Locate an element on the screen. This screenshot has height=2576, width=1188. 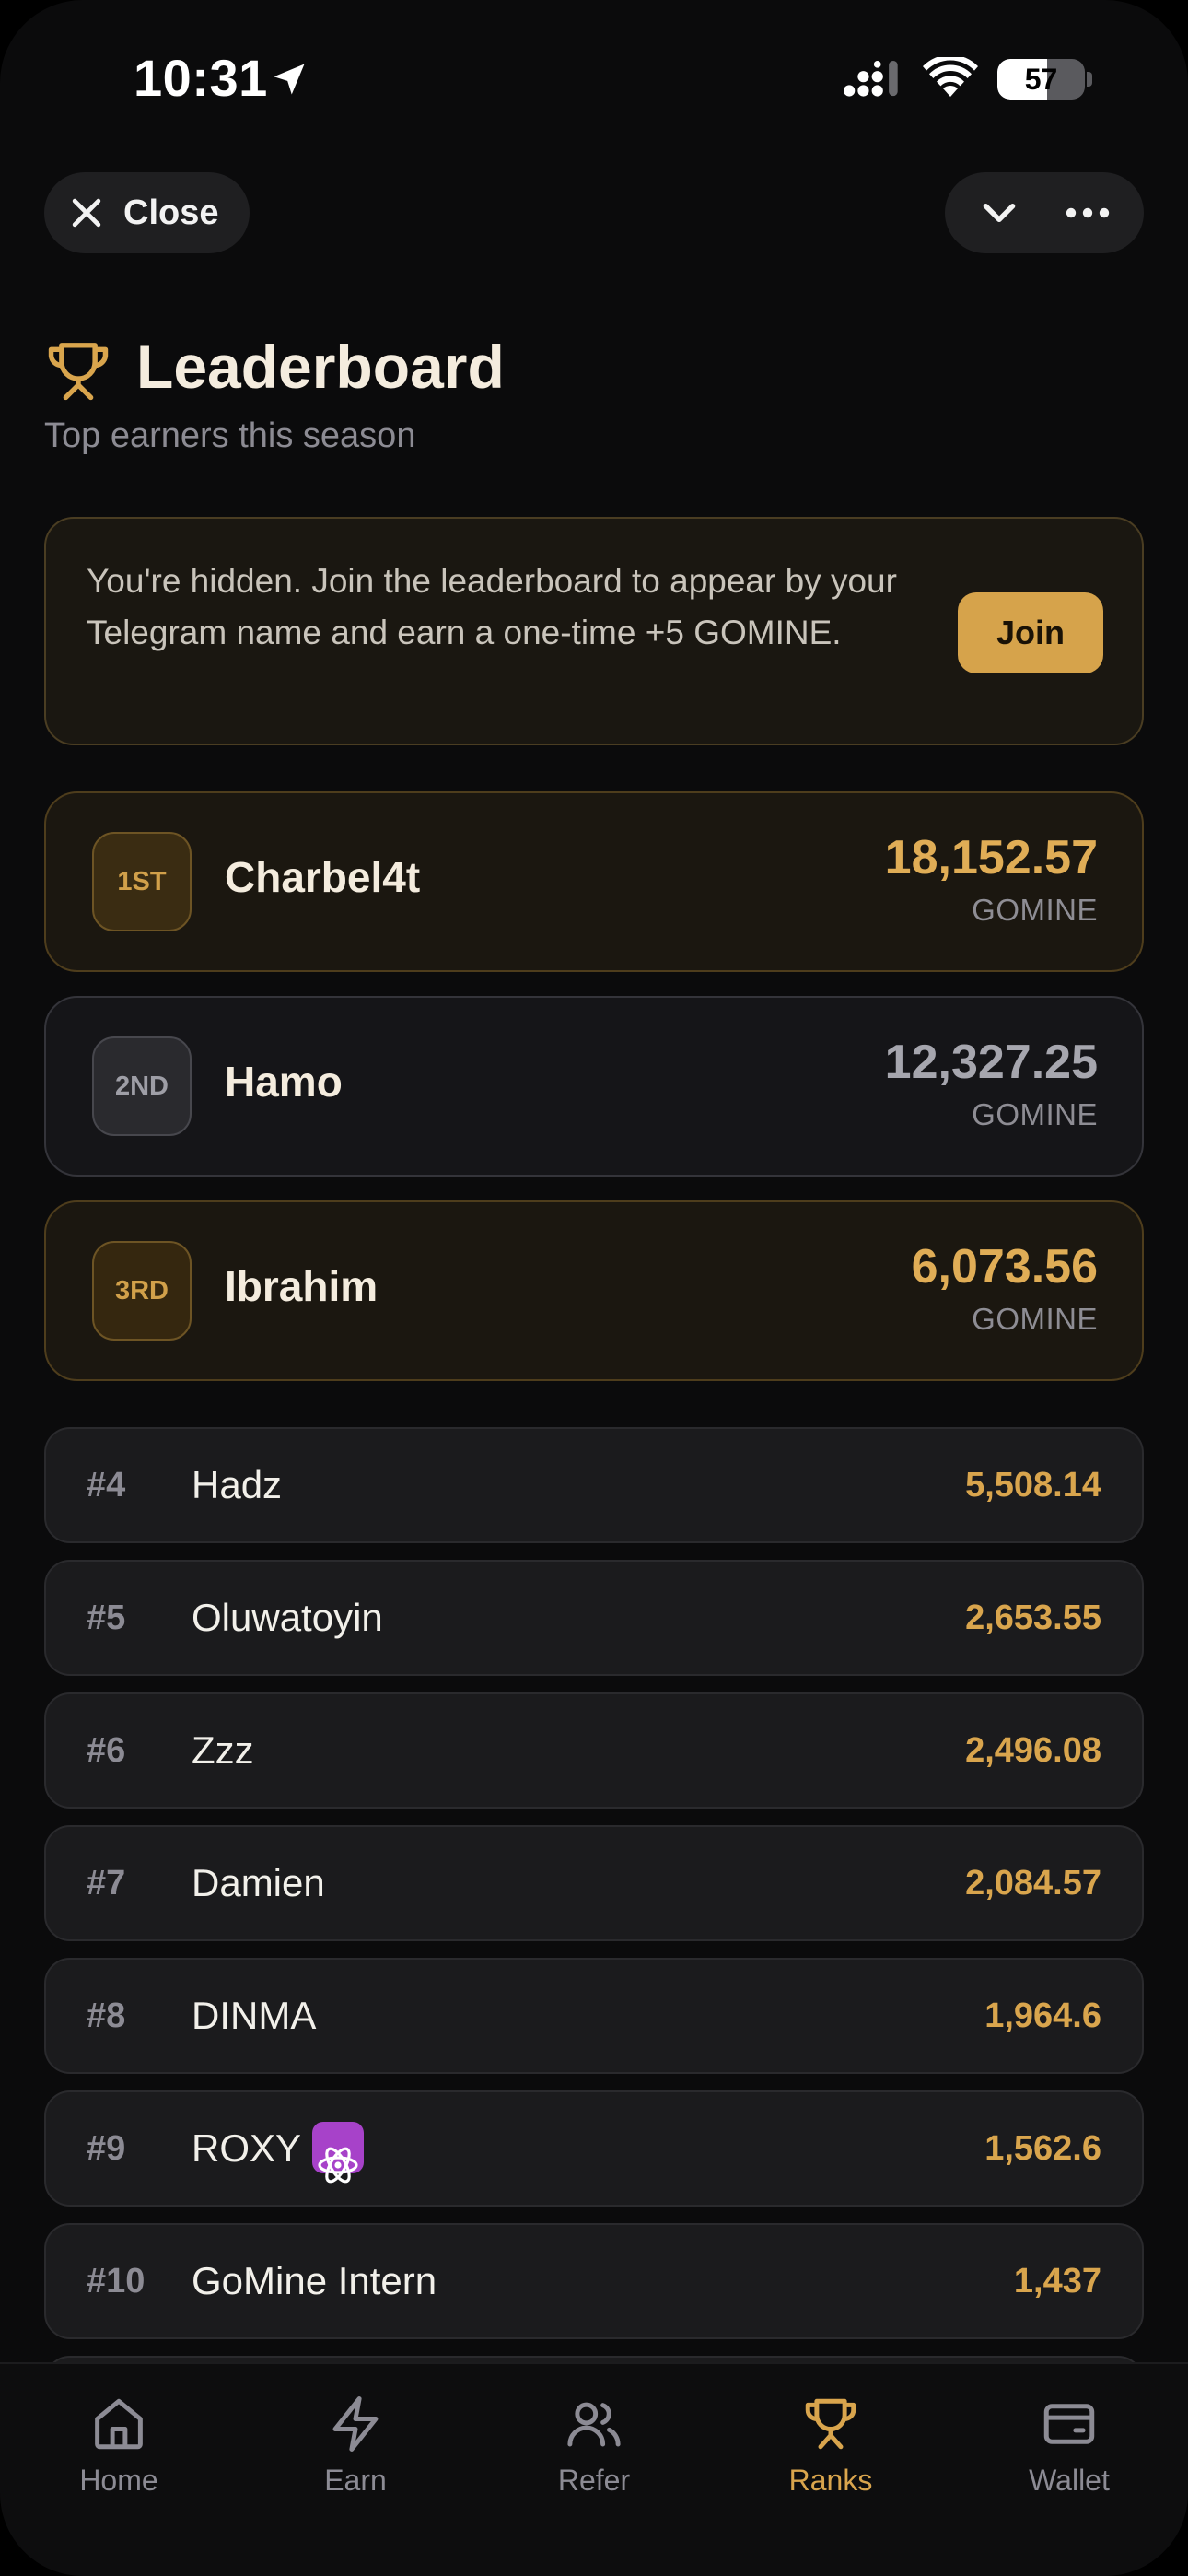
player-name: Hamo is located at coordinates (284, 1082).